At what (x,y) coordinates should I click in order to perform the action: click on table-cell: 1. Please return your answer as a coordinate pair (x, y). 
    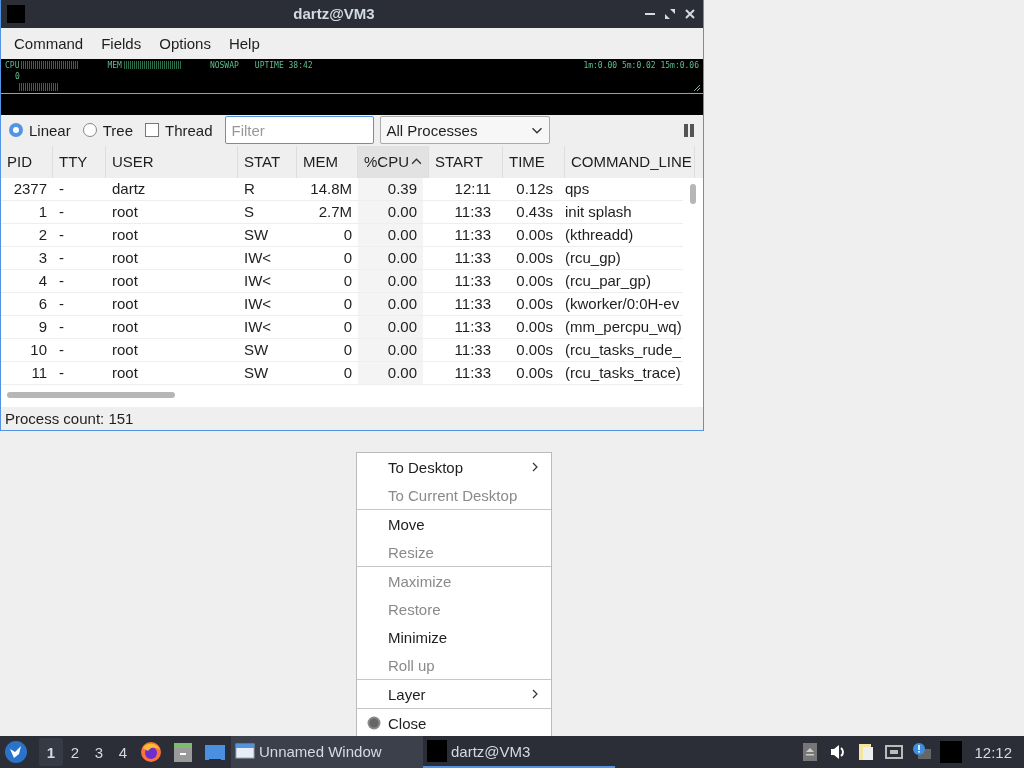
    Looking at the image, I should click on (42, 212).